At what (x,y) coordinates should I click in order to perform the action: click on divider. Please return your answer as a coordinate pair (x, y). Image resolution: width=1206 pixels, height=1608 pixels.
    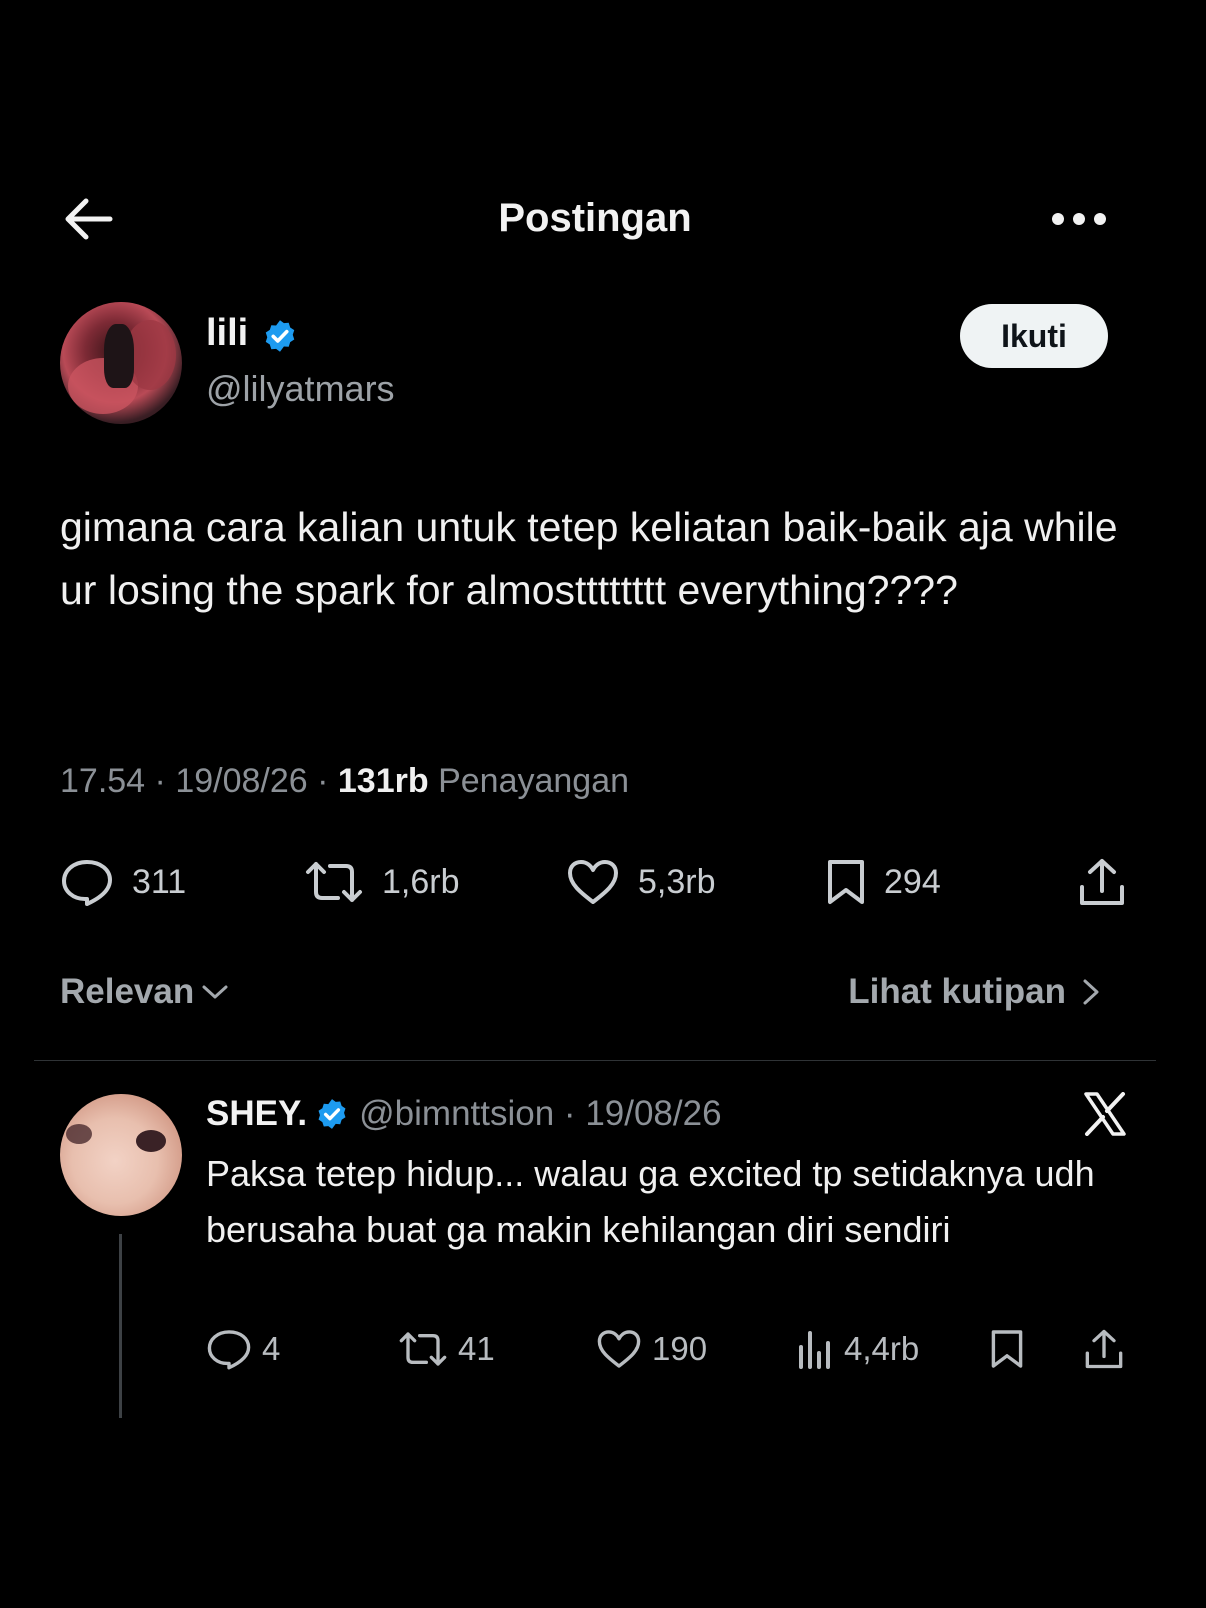
    Looking at the image, I should click on (595, 1060).